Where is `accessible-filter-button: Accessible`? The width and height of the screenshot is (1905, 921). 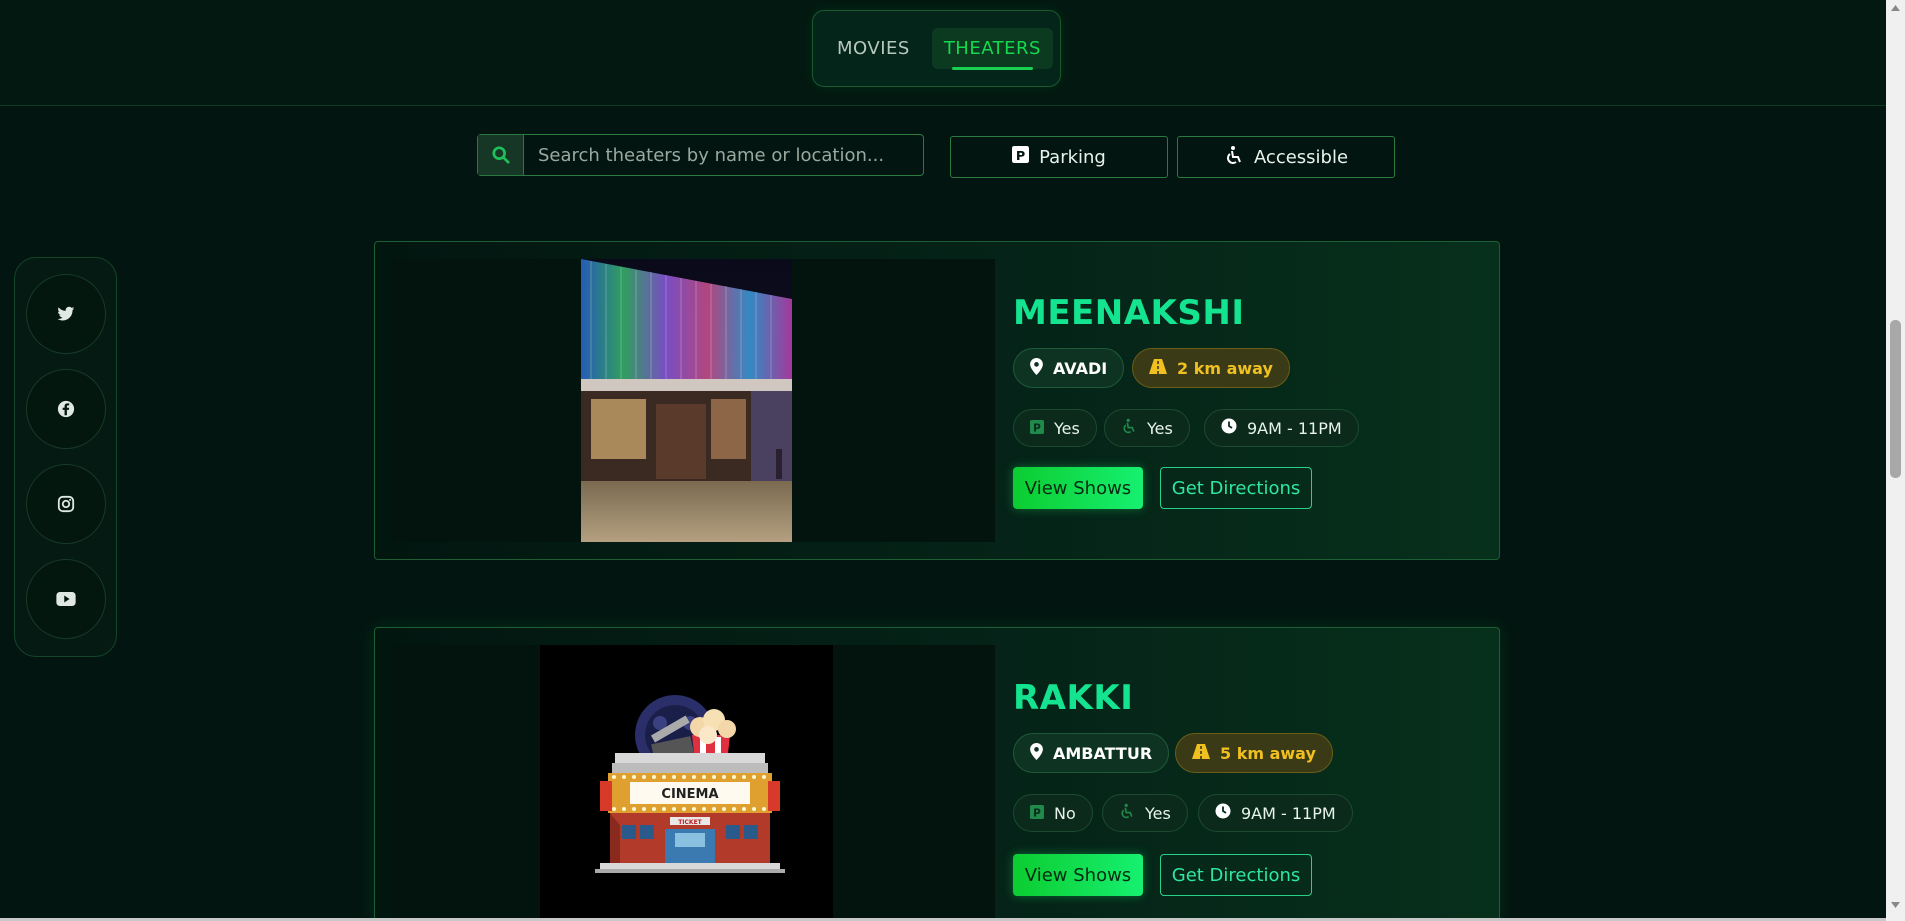 accessible-filter-button: Accessible is located at coordinates (1286, 157).